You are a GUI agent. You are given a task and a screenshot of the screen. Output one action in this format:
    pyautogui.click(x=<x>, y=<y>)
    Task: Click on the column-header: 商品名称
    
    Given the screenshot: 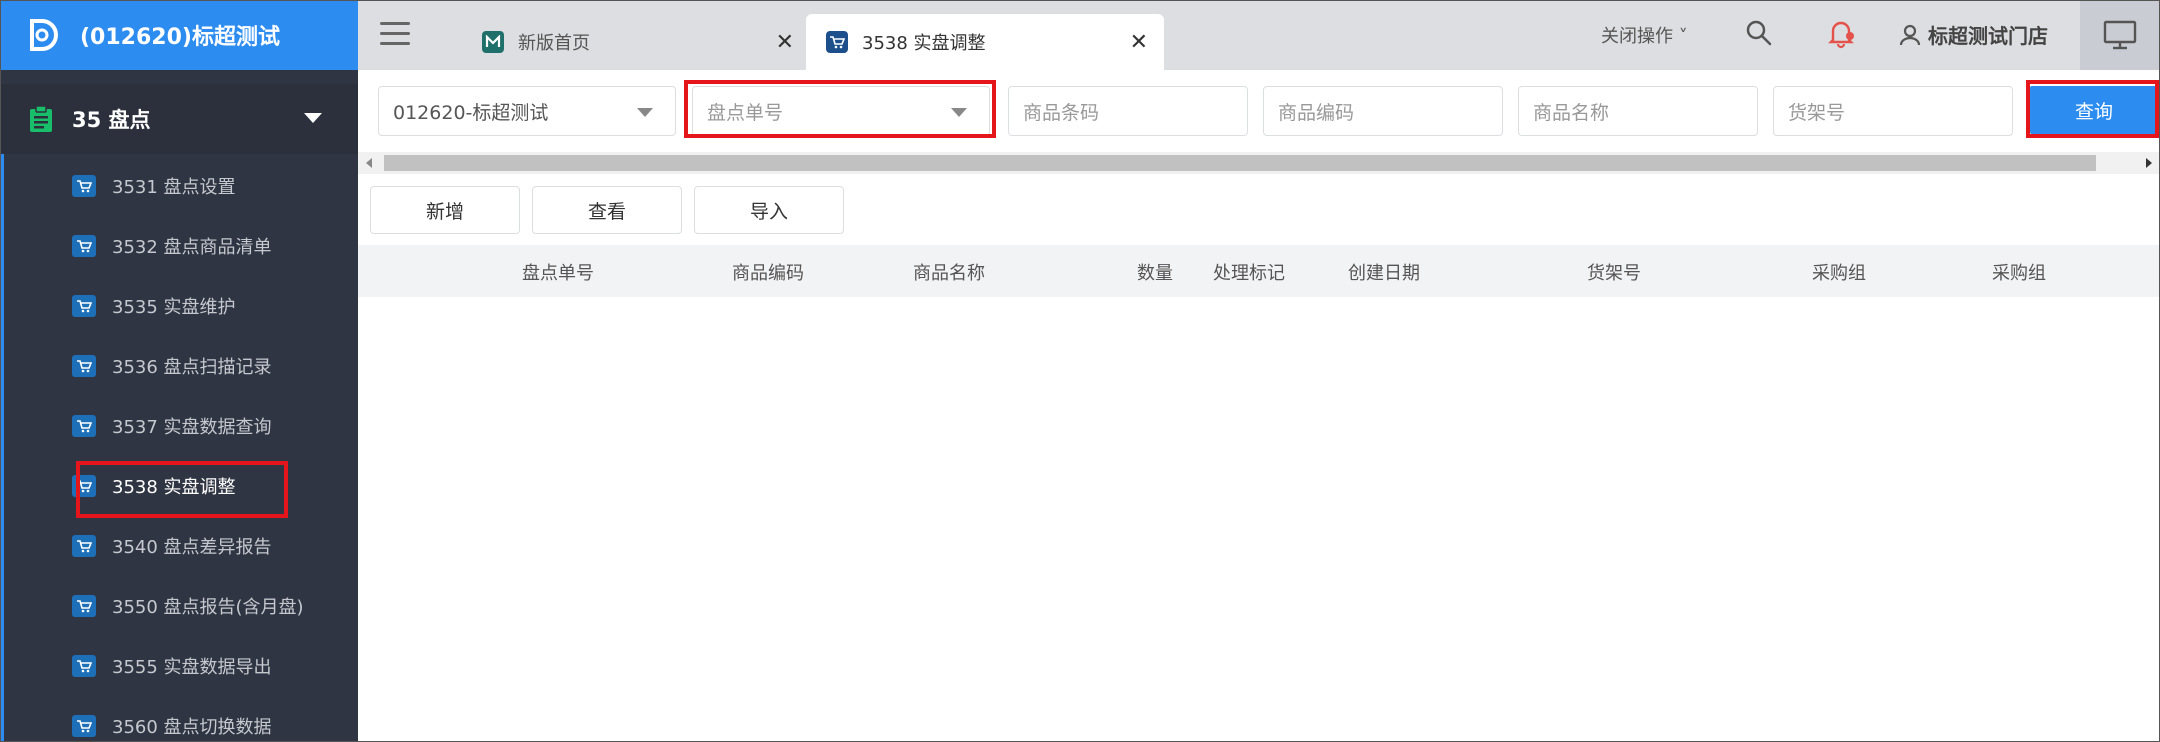 What is the action you would take?
    pyautogui.click(x=949, y=272)
    